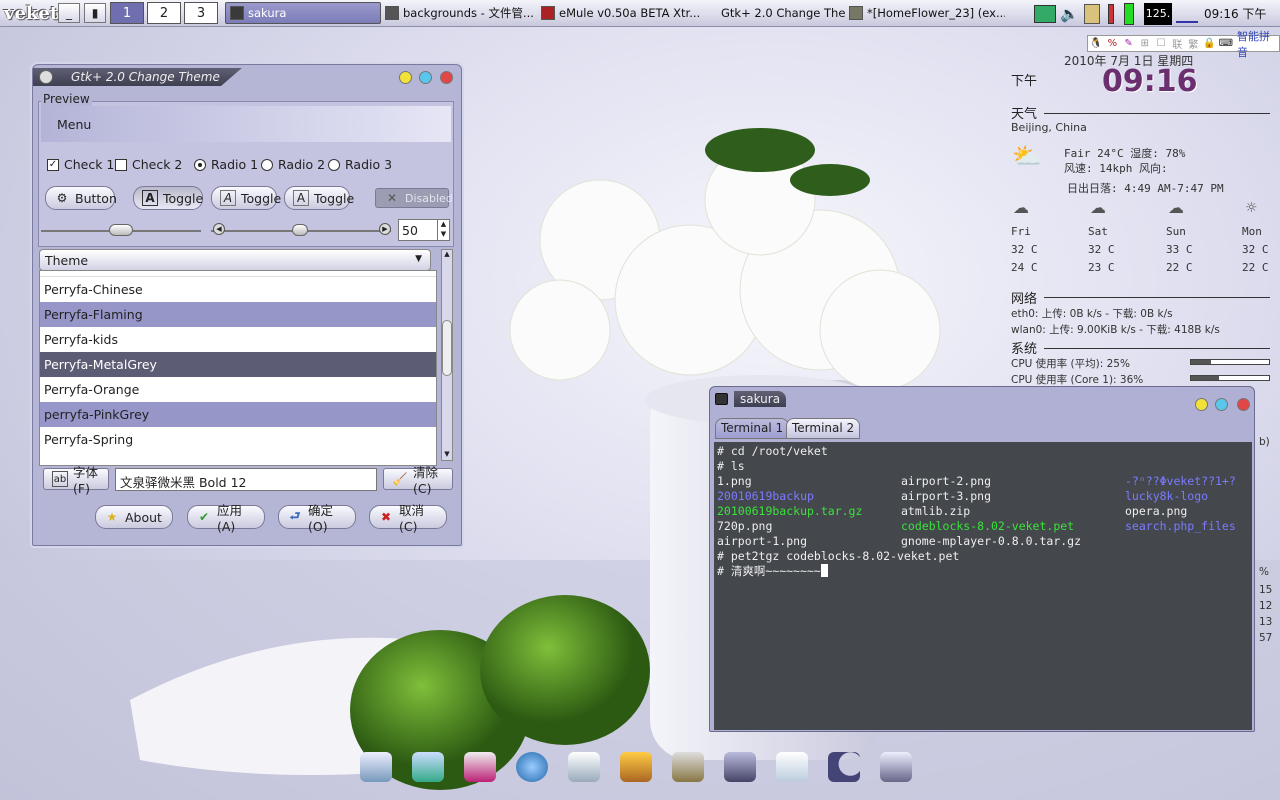  What do you see at coordinates (740, 767) in the screenshot?
I see `dock-webcam-icon` at bounding box center [740, 767].